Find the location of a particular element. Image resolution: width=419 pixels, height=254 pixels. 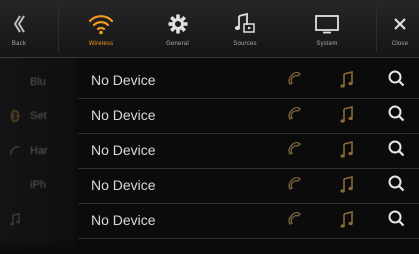

side-item-label: Blu is located at coordinates (38, 82).